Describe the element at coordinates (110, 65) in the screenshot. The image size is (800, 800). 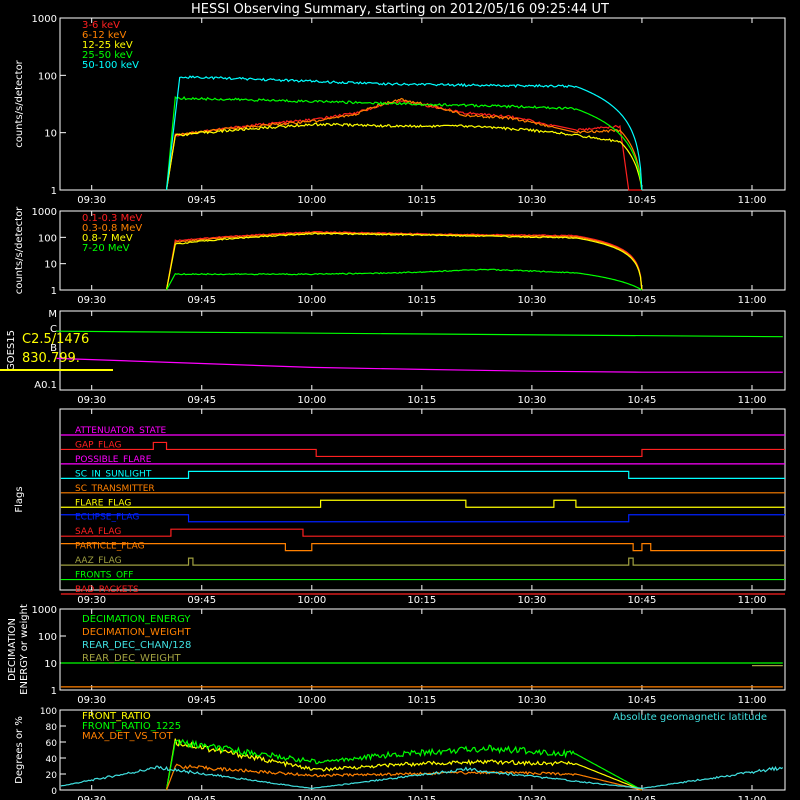
I see `legend-entry: 50-100 keV` at that location.